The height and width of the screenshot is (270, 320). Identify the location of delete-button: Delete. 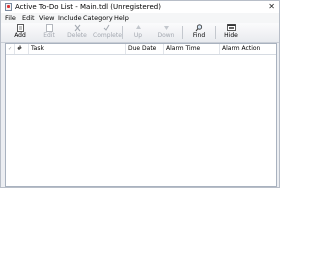
(77, 32).